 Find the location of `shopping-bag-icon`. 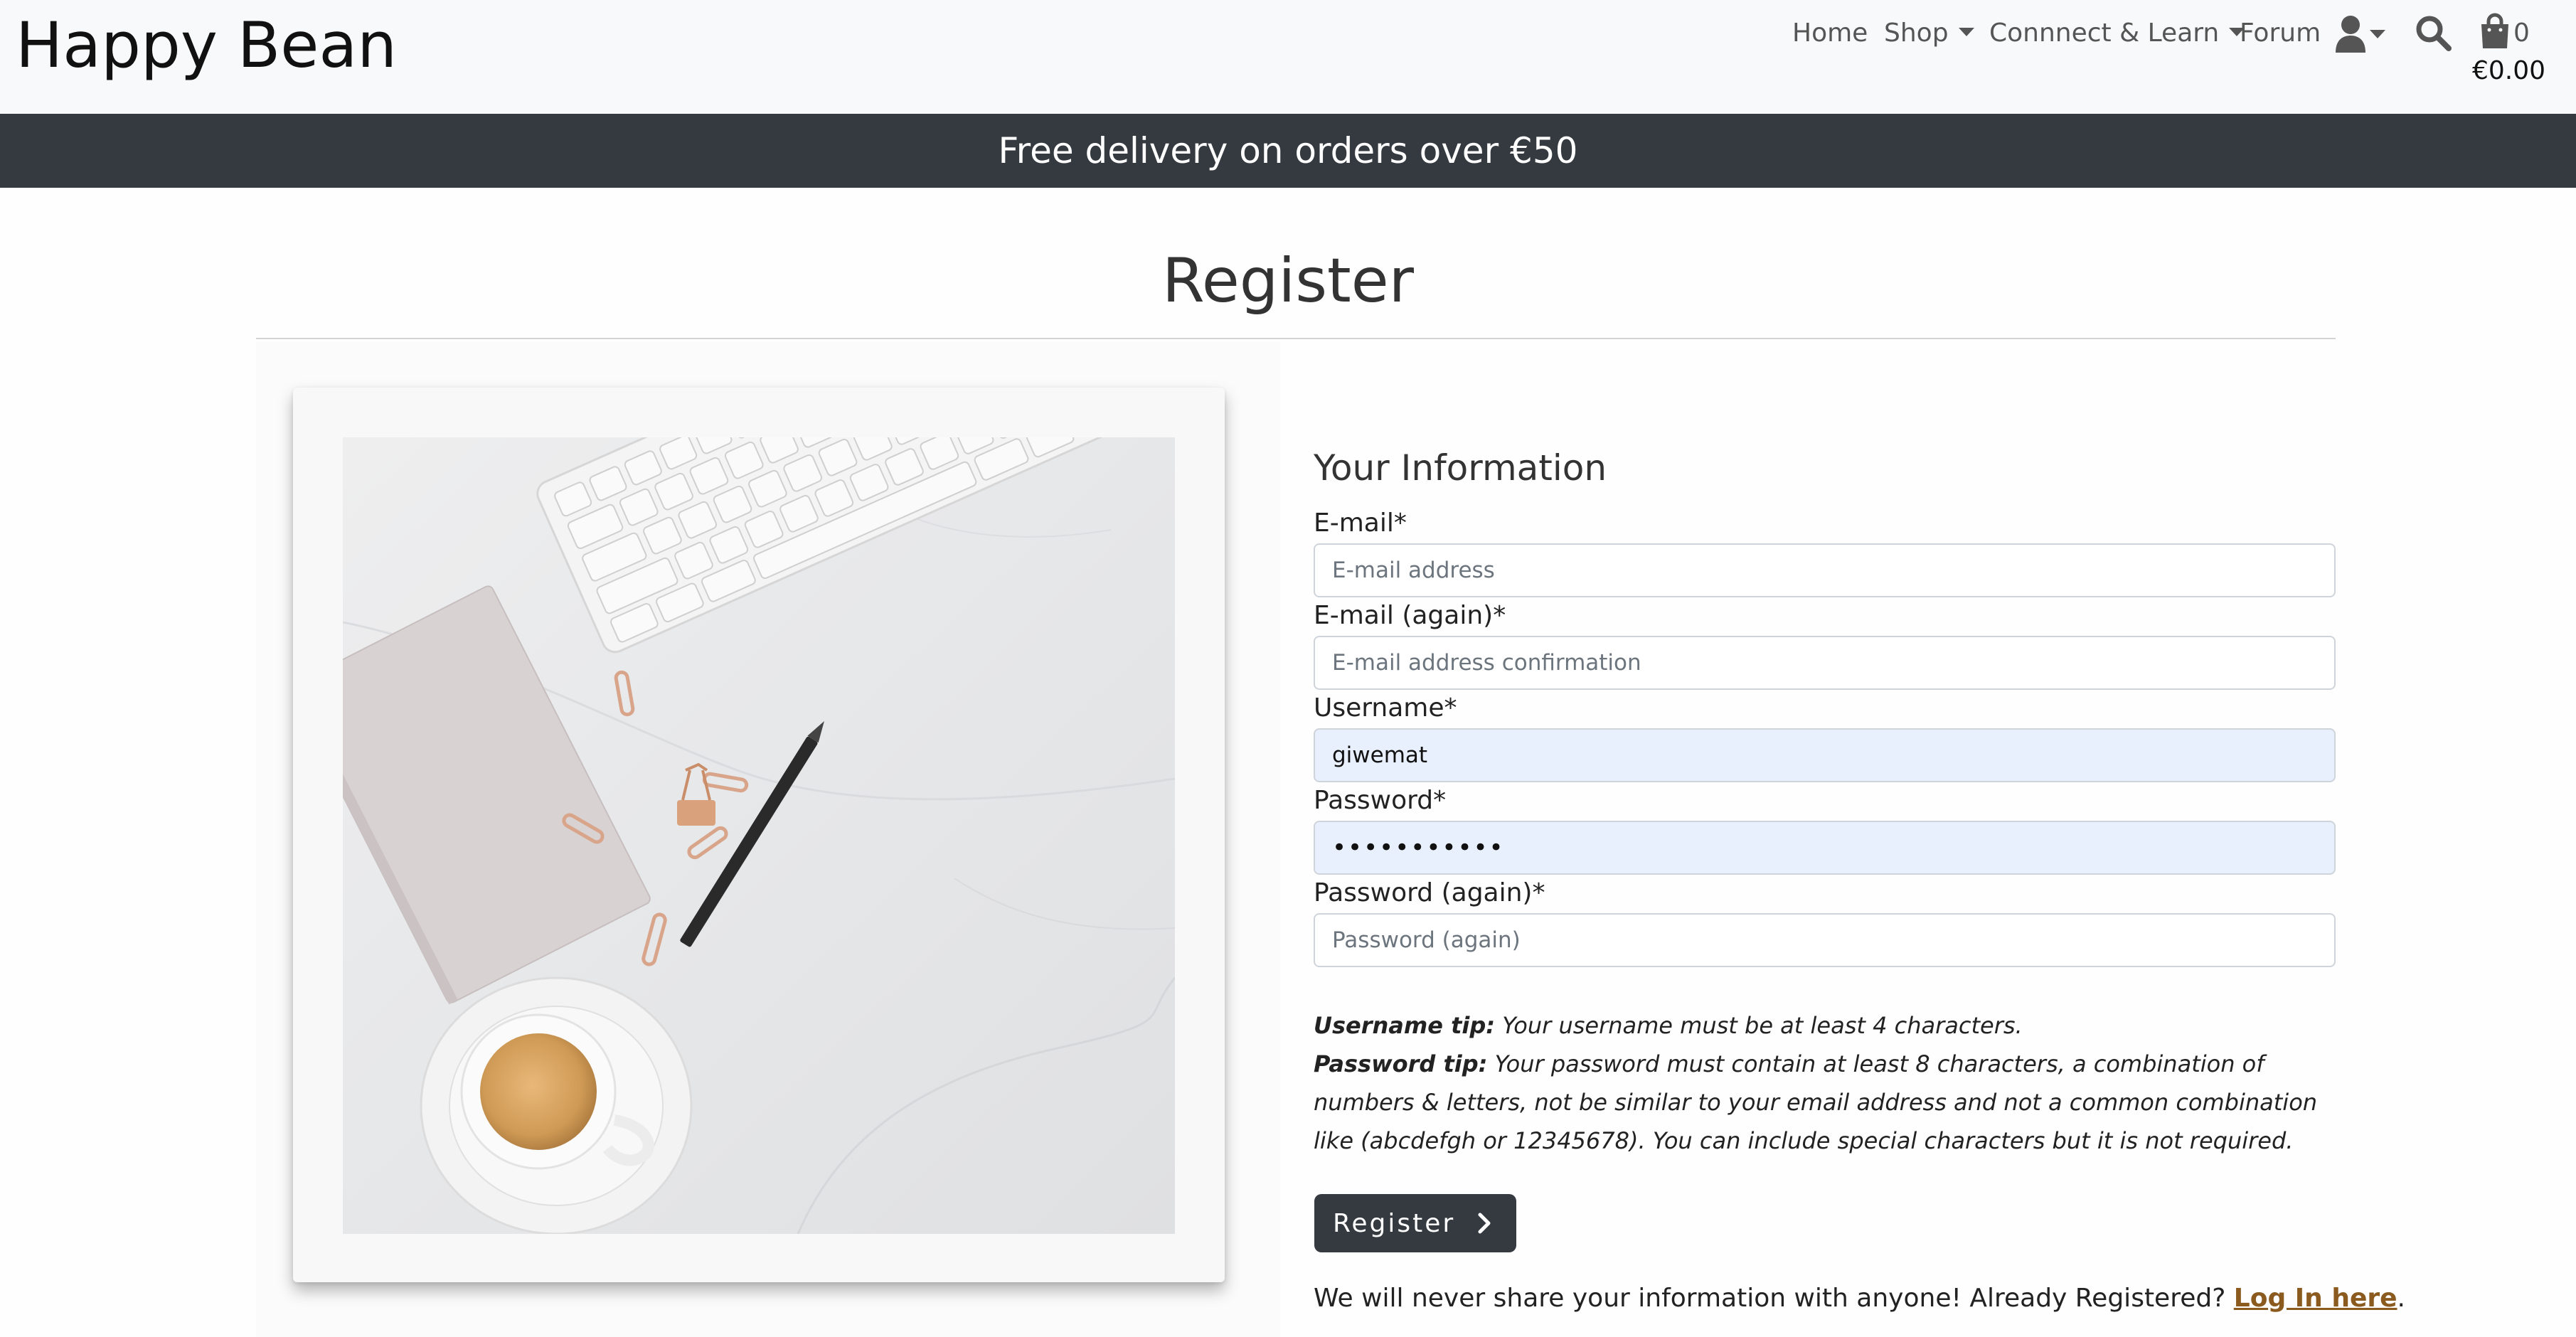

shopping-bag-icon is located at coordinates (2495, 32).